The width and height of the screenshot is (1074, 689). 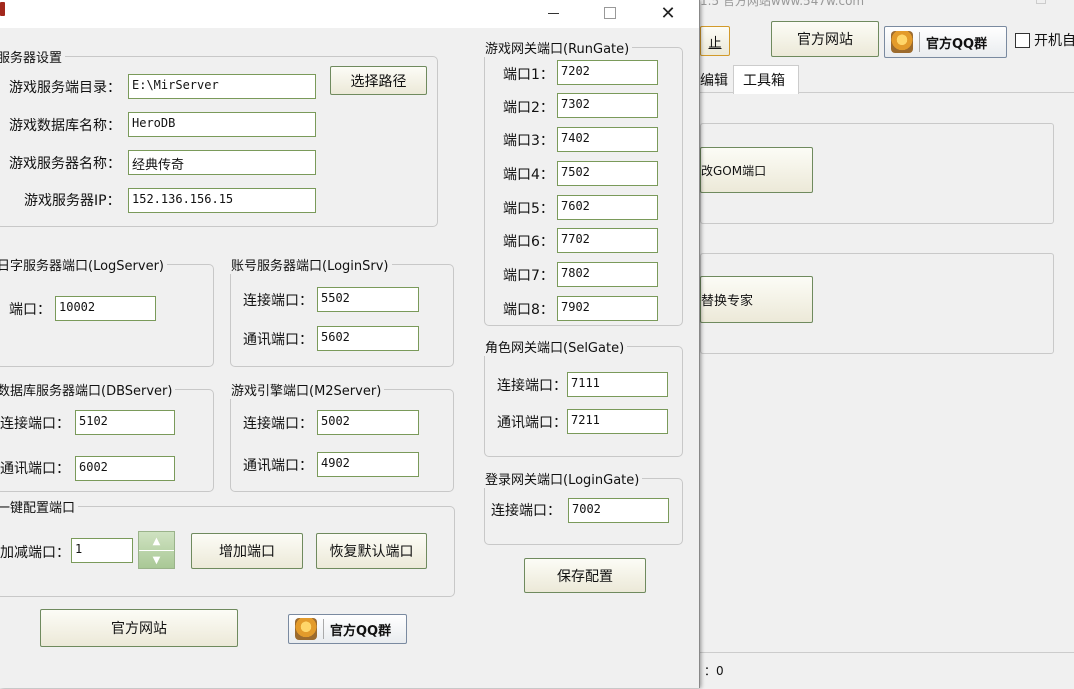 I want to click on autostart-checkbox, so click(x=1022, y=40).